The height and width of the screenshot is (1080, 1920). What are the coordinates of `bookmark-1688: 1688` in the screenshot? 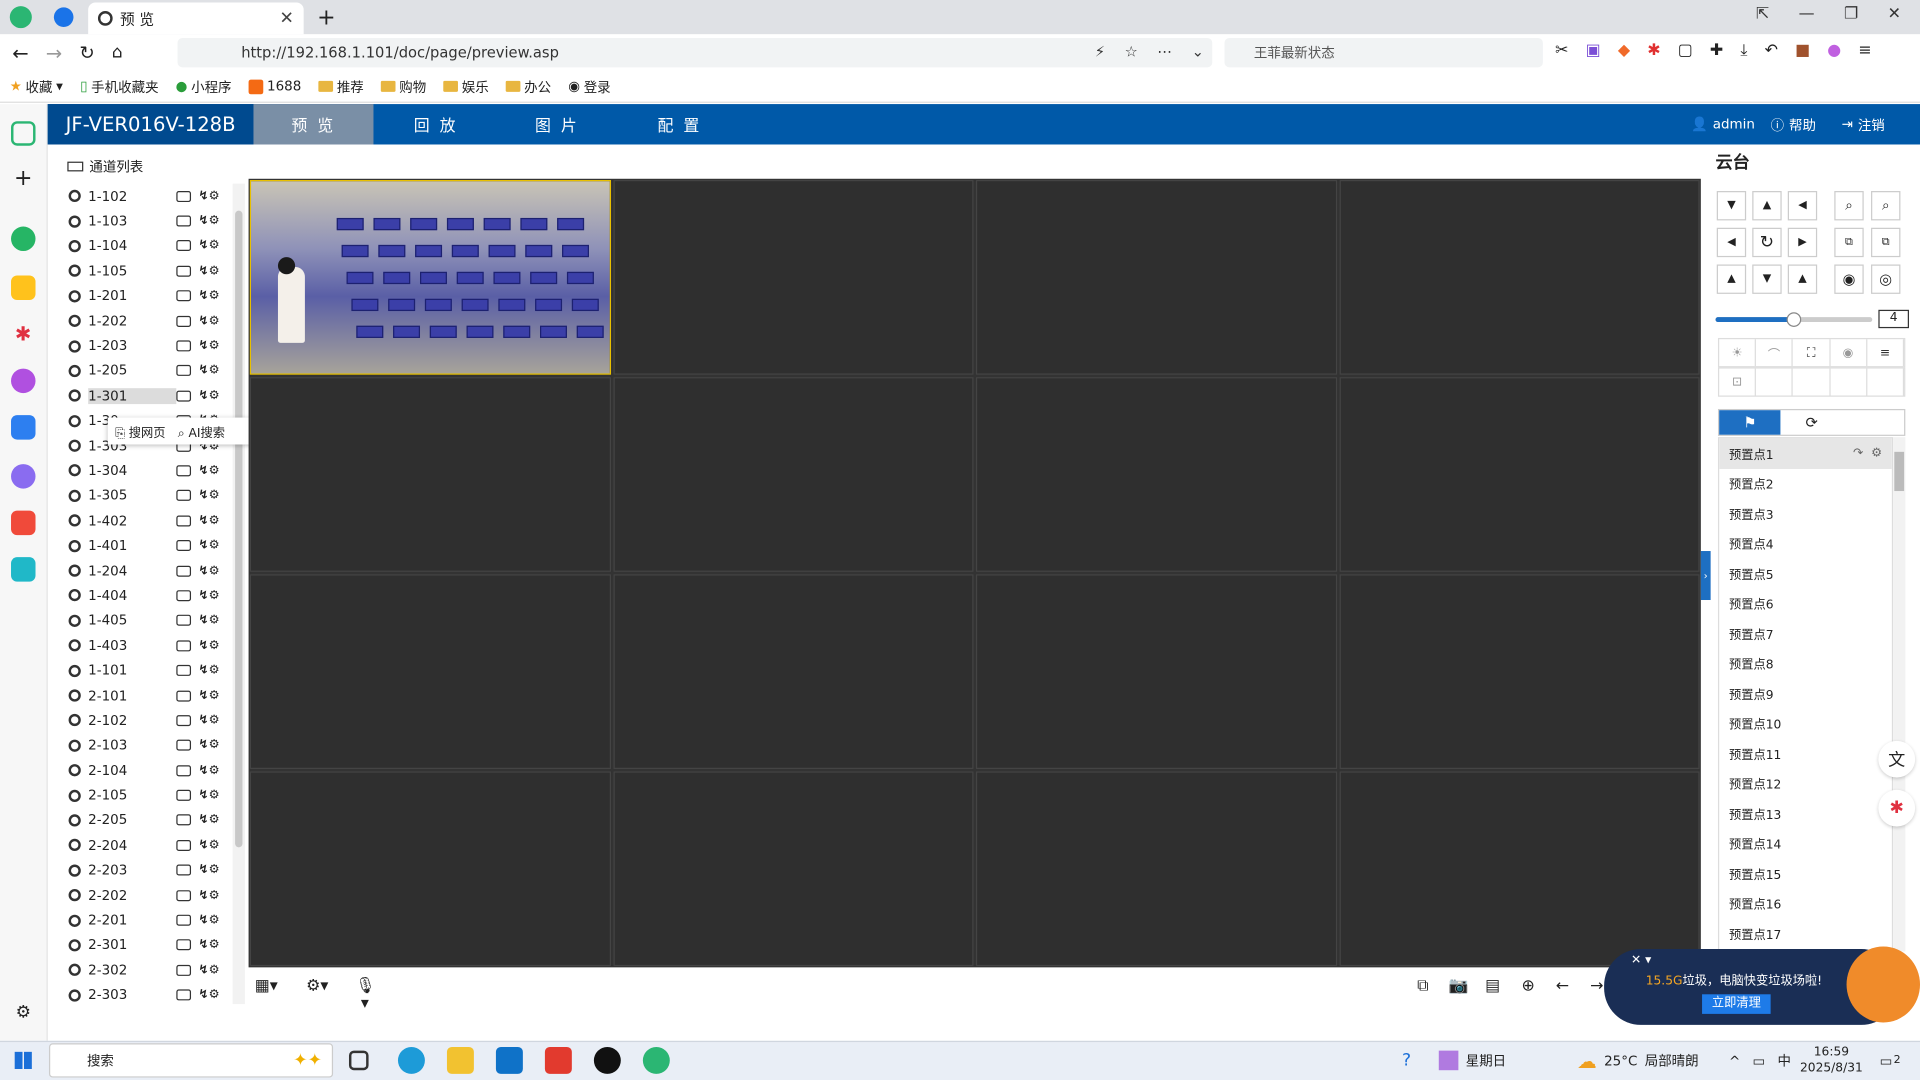 It's located at (274, 86).